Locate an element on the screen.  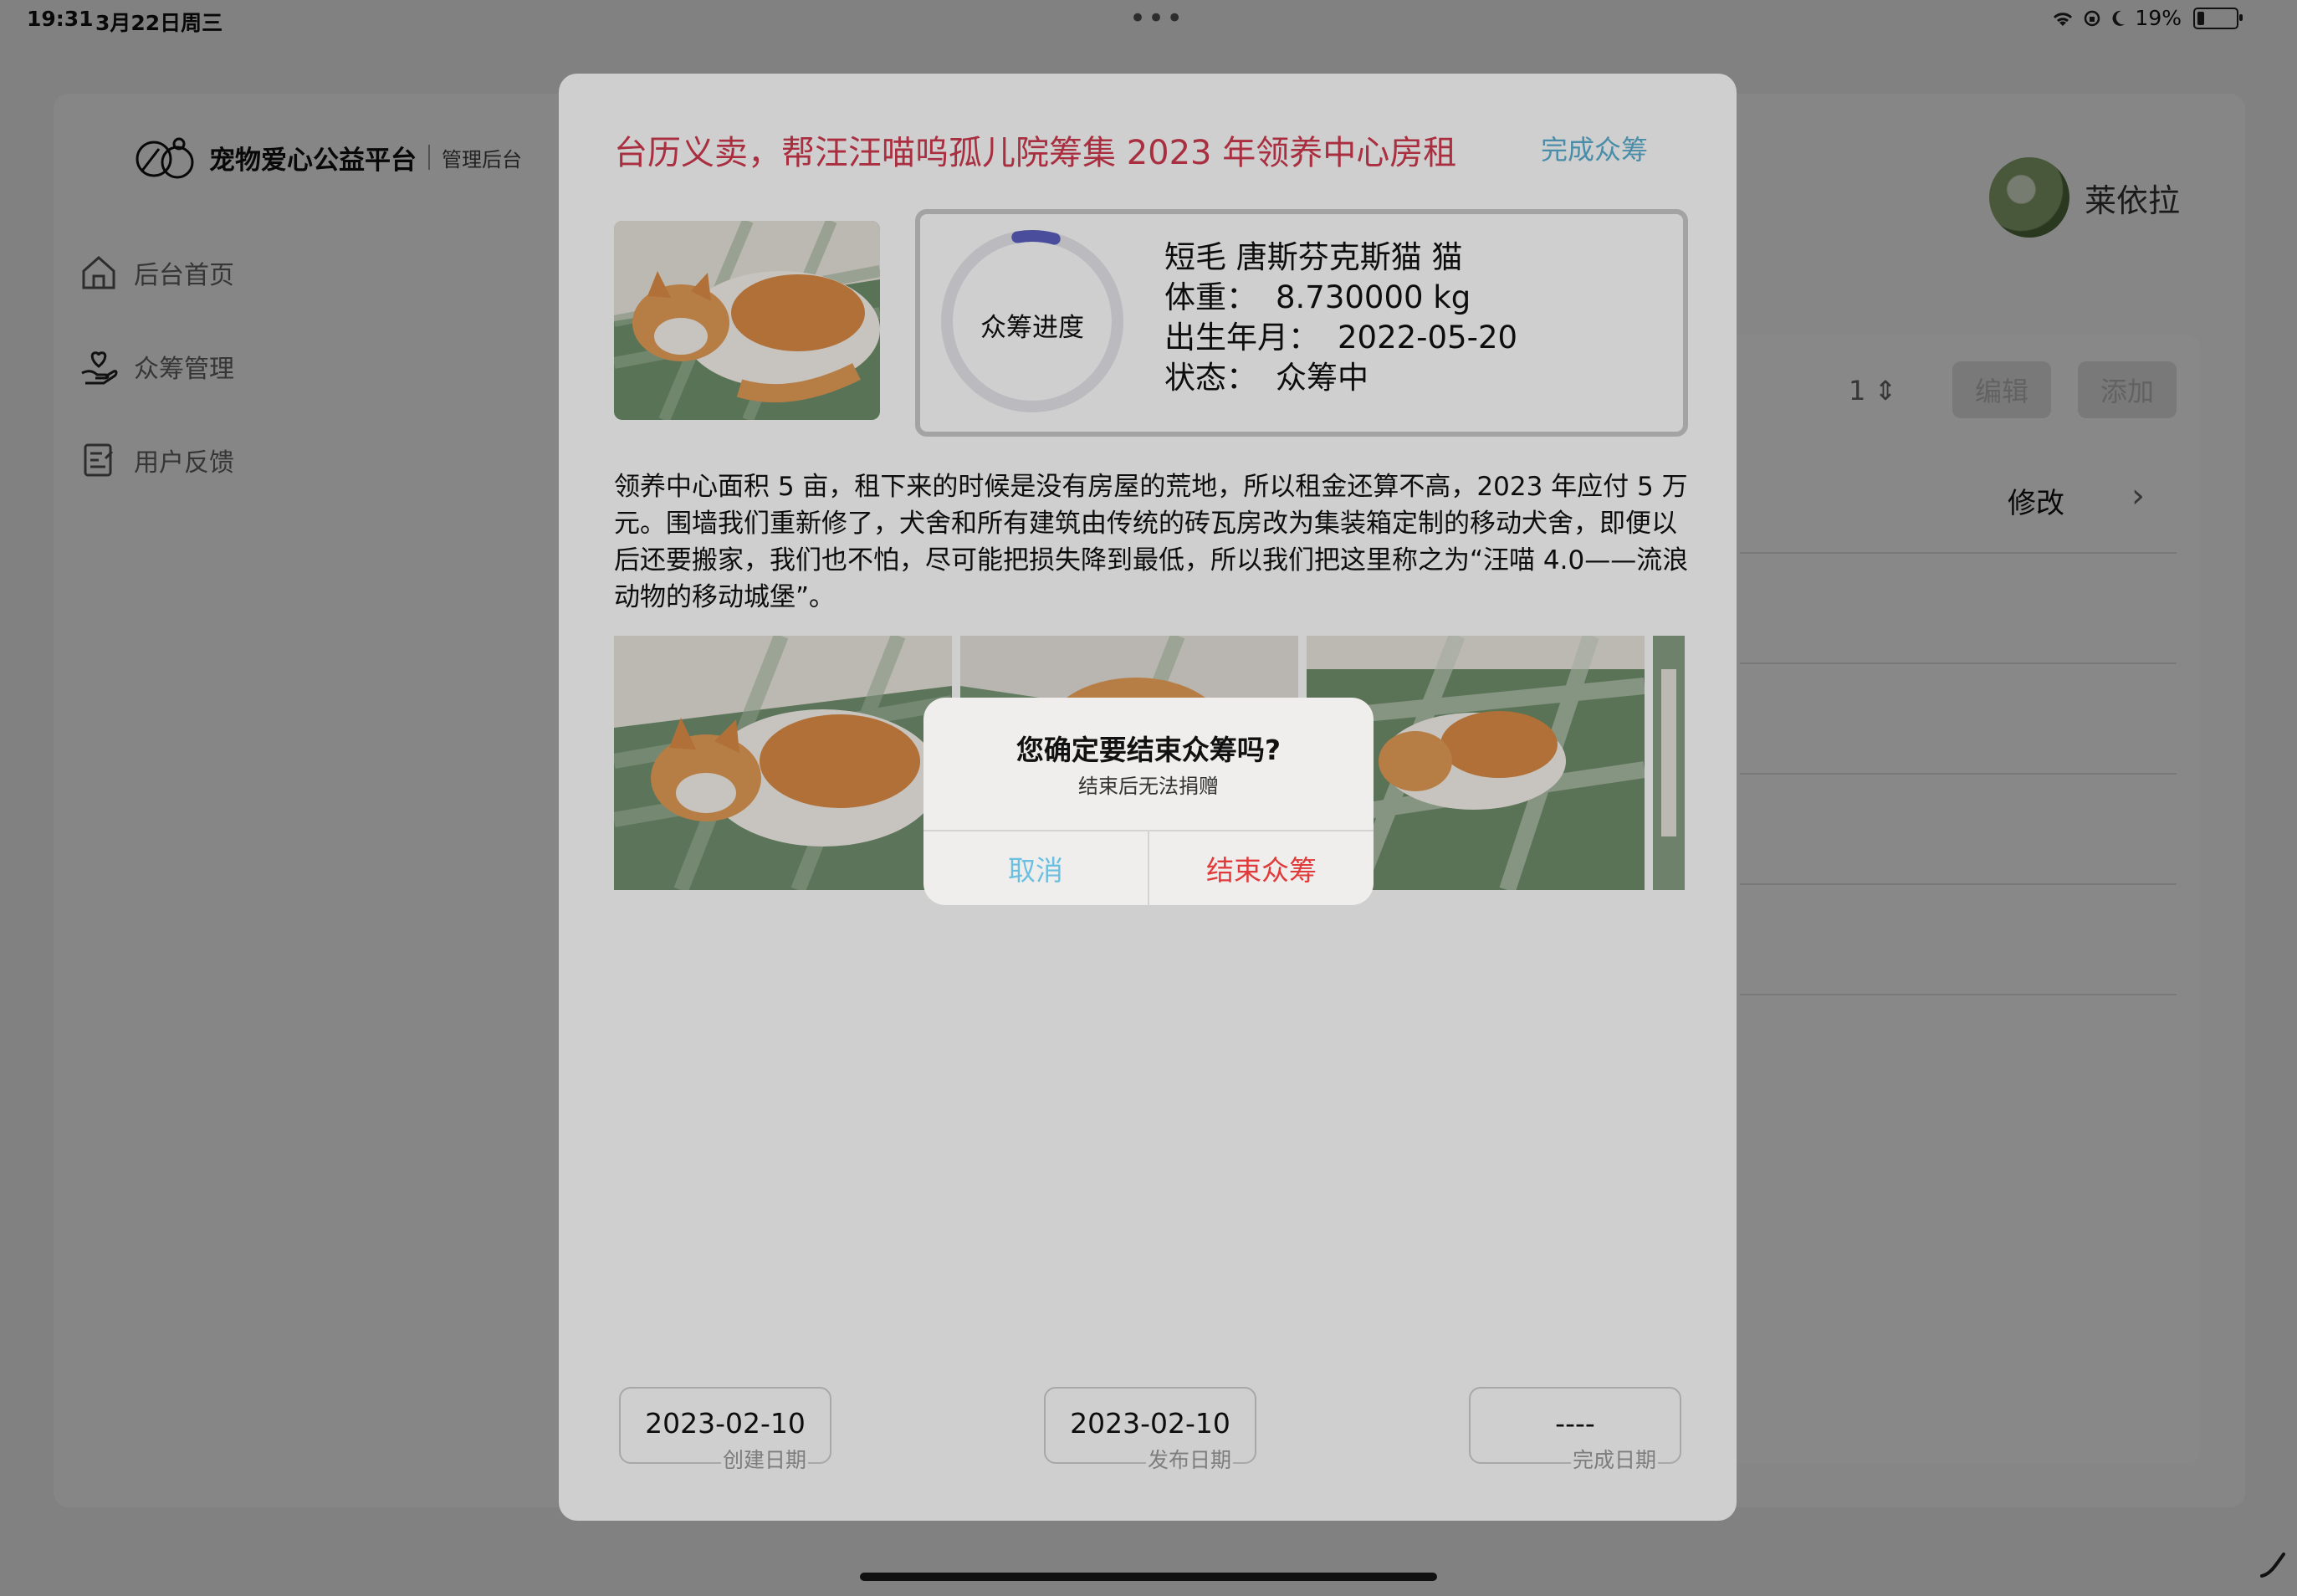
home-indicator is located at coordinates (1148, 1577).